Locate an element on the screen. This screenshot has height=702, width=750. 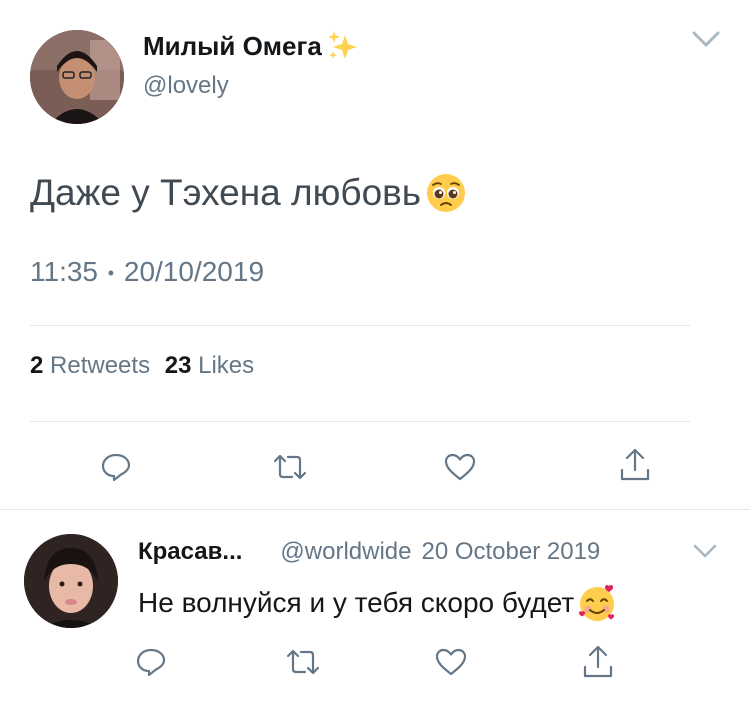
author-display-name: Милый Омега is located at coordinates (232, 46).